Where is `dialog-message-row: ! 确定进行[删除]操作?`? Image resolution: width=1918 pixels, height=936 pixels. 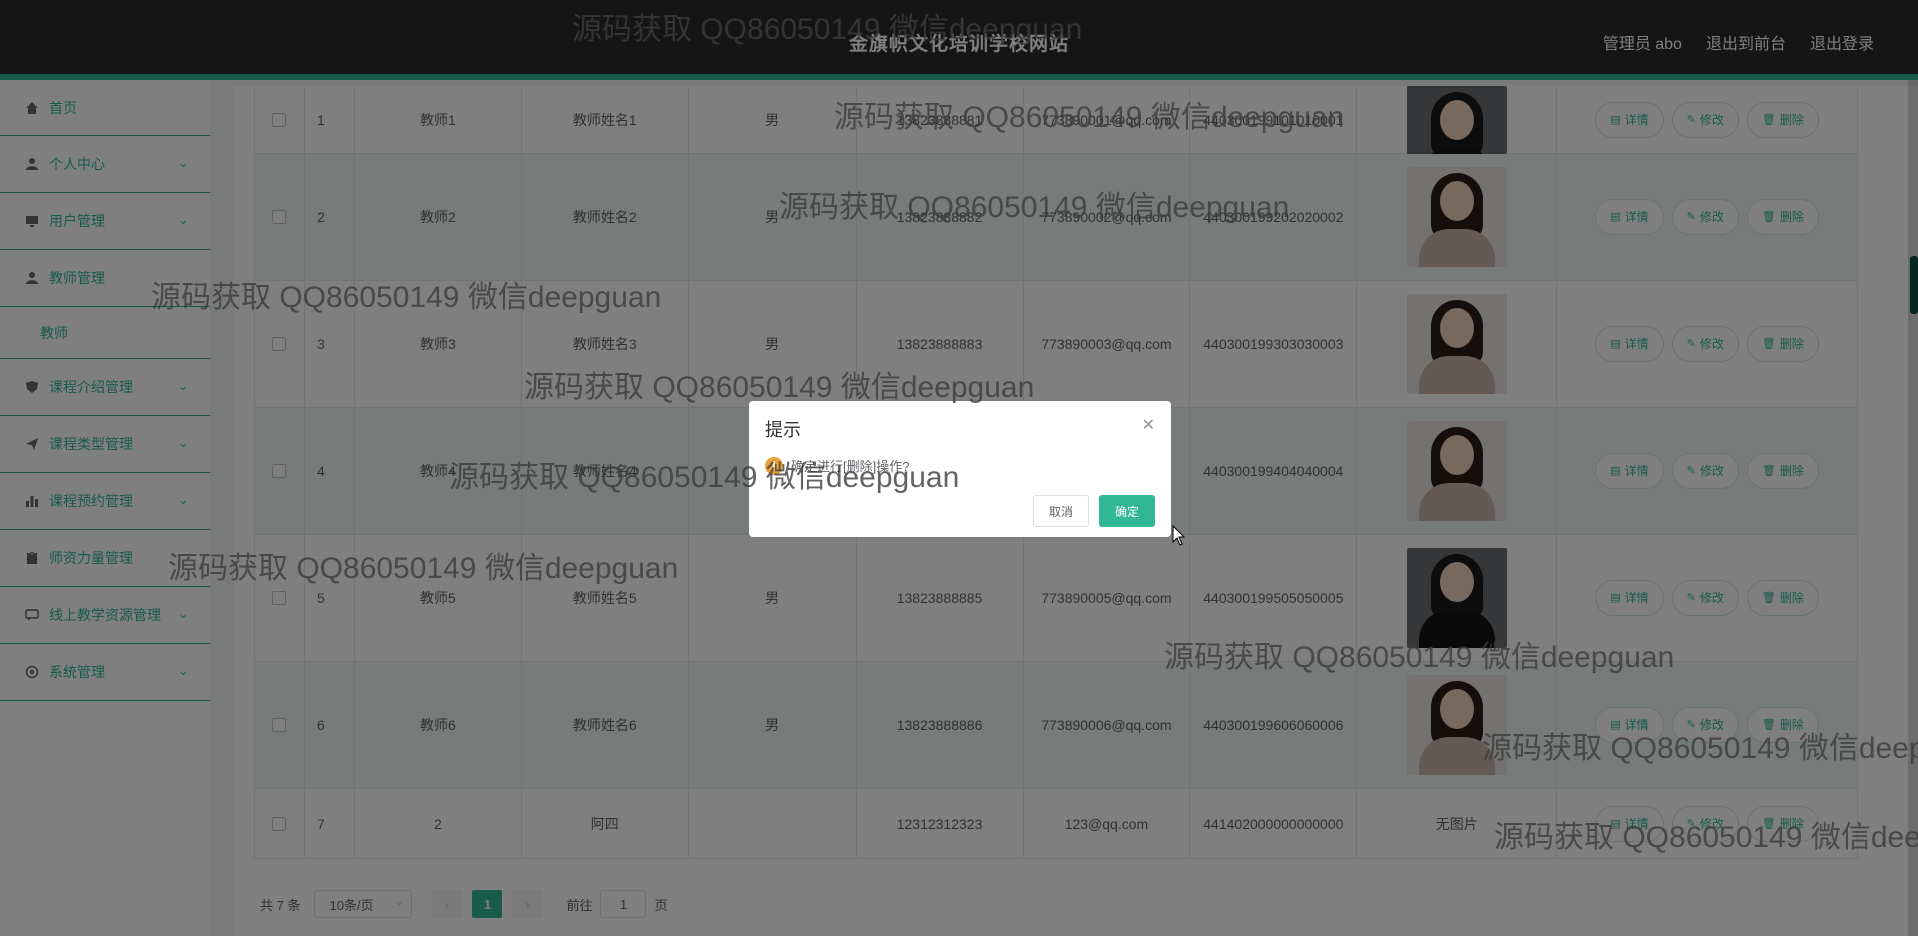 dialog-message-row: ! 确定进行[删除]操作? is located at coordinates (837, 465).